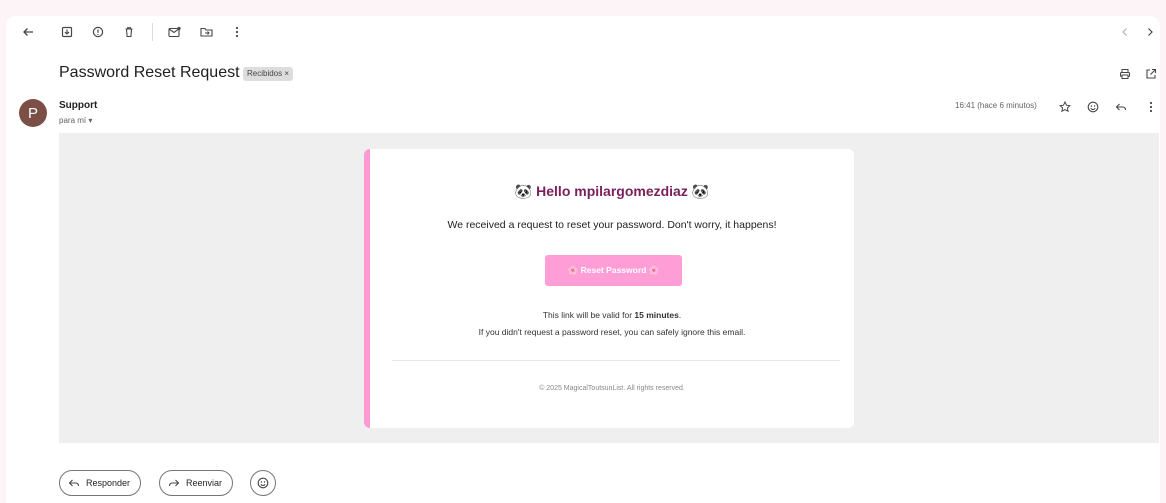 This screenshot has width=1166, height=503. Describe the element at coordinates (1125, 74) in the screenshot. I see `print-icon` at that location.